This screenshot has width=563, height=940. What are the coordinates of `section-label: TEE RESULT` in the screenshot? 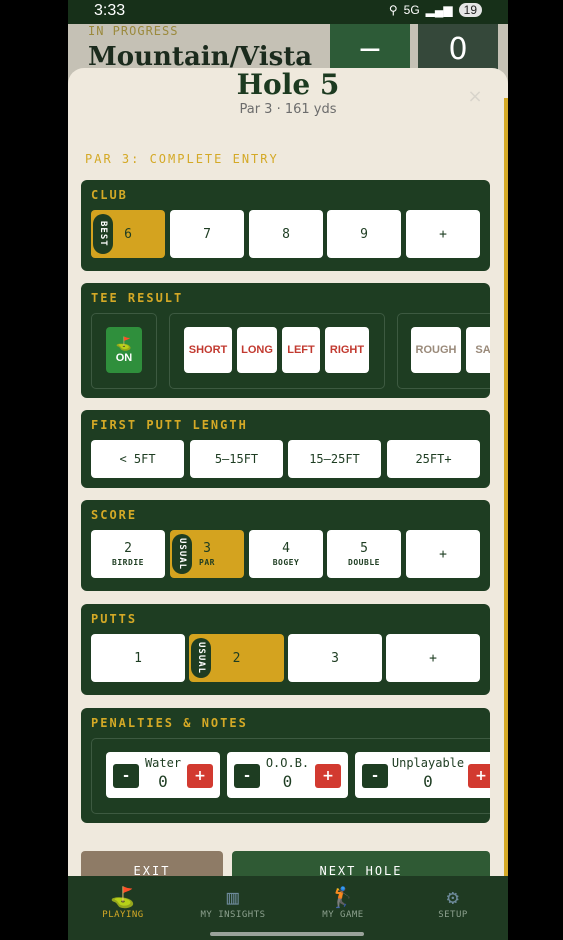 It's located at (137, 298).